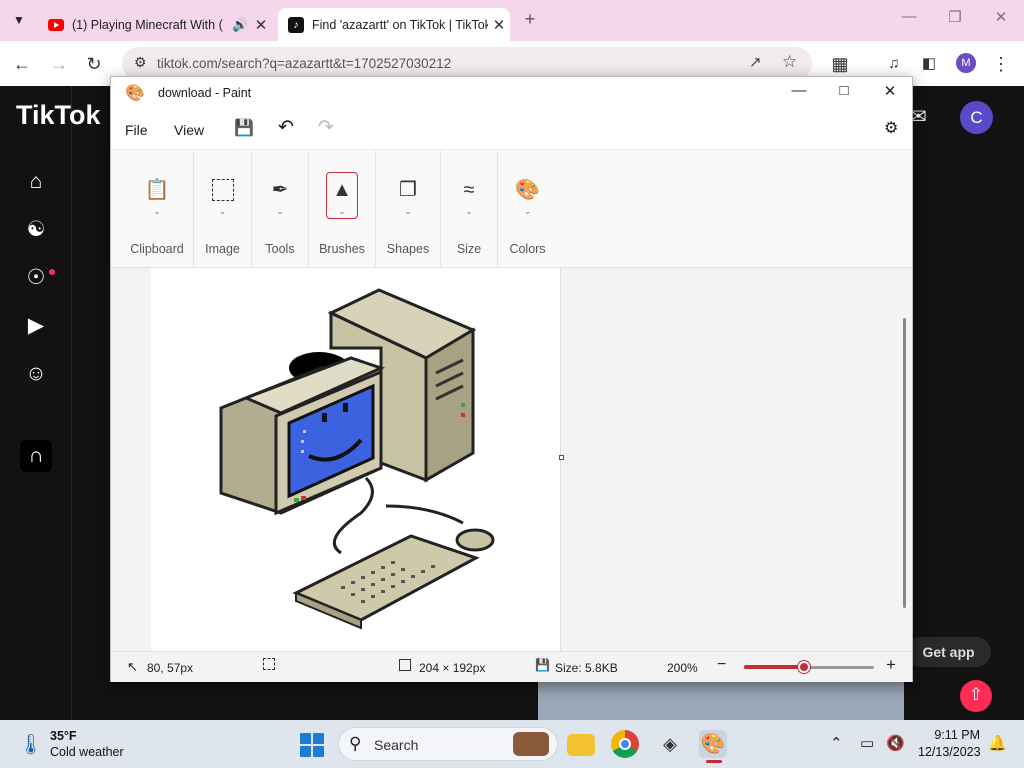 This screenshot has width=1024, height=768. What do you see at coordinates (136, 130) in the screenshot?
I see `file-menu: File` at bounding box center [136, 130].